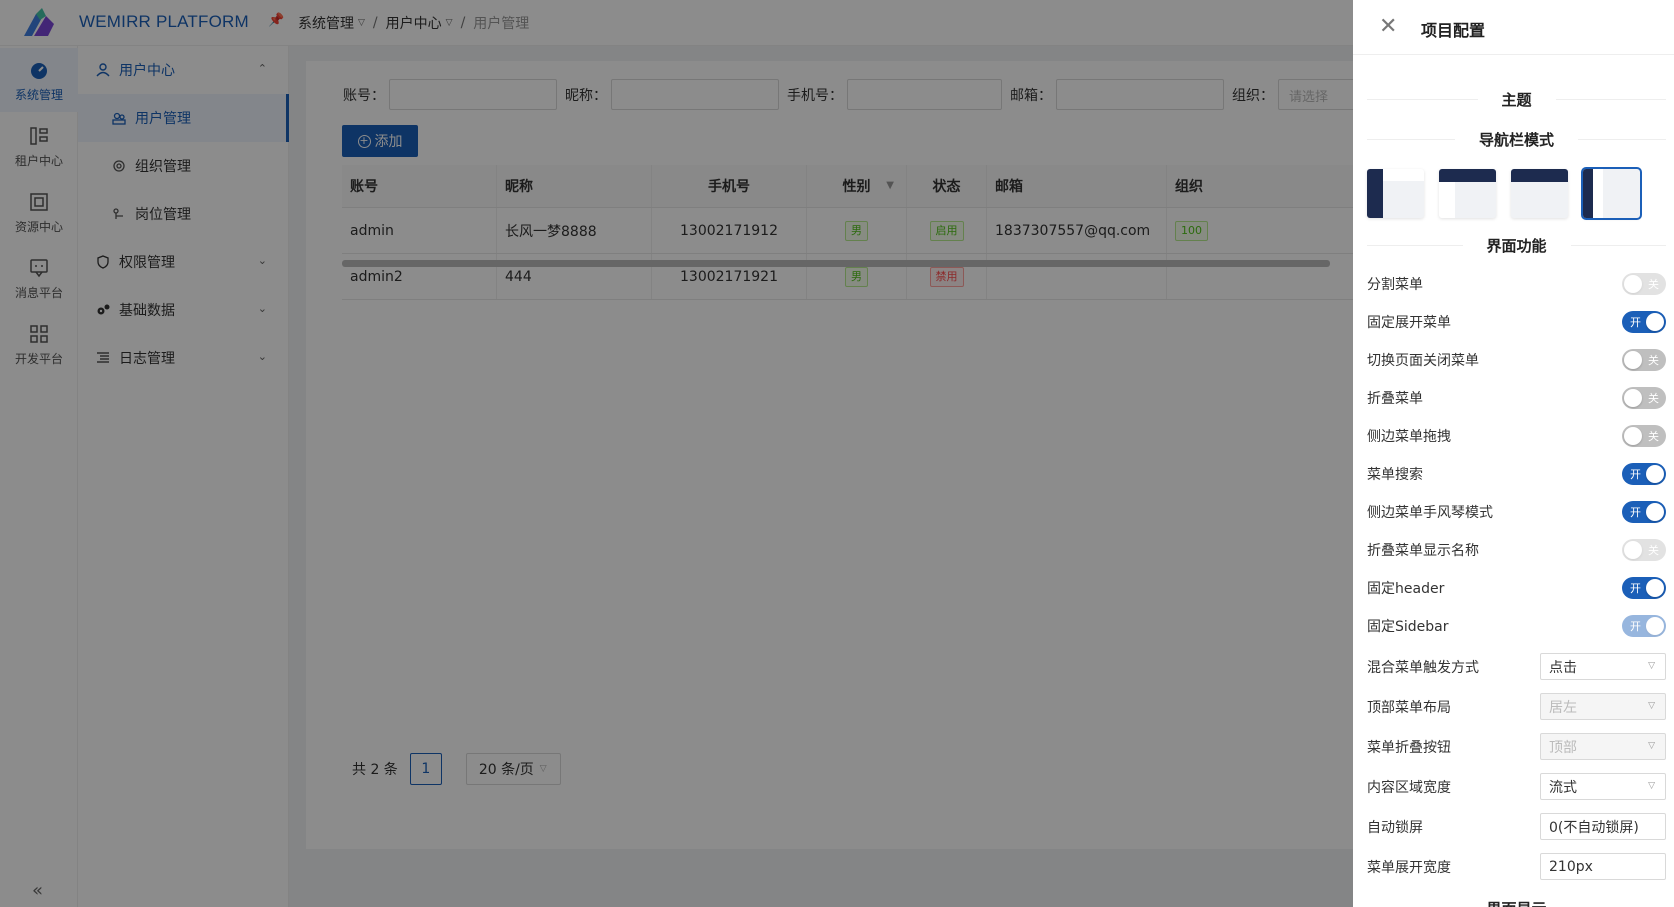  Describe the element at coordinates (1516, 474) in the screenshot. I see `setting-row: 菜单搜索 开` at that location.